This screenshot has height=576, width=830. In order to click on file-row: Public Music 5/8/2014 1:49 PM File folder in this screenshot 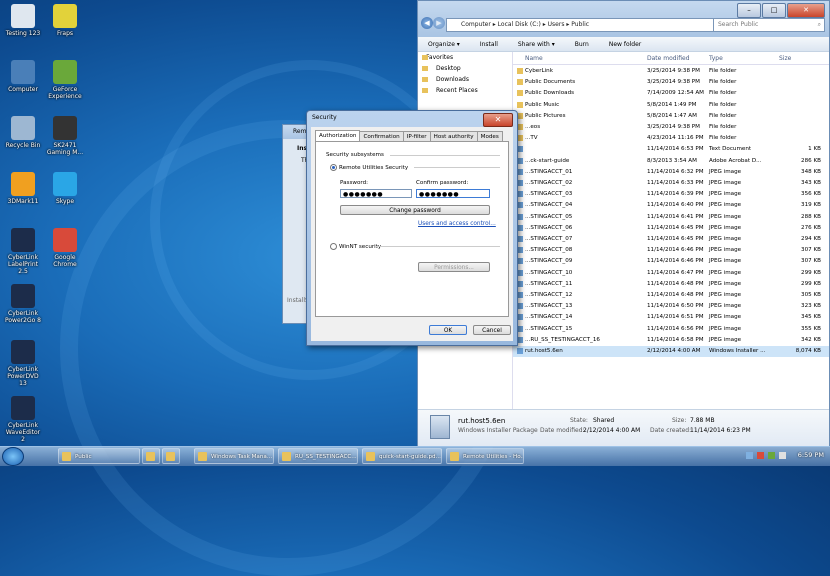, I will do `click(671, 105)`.